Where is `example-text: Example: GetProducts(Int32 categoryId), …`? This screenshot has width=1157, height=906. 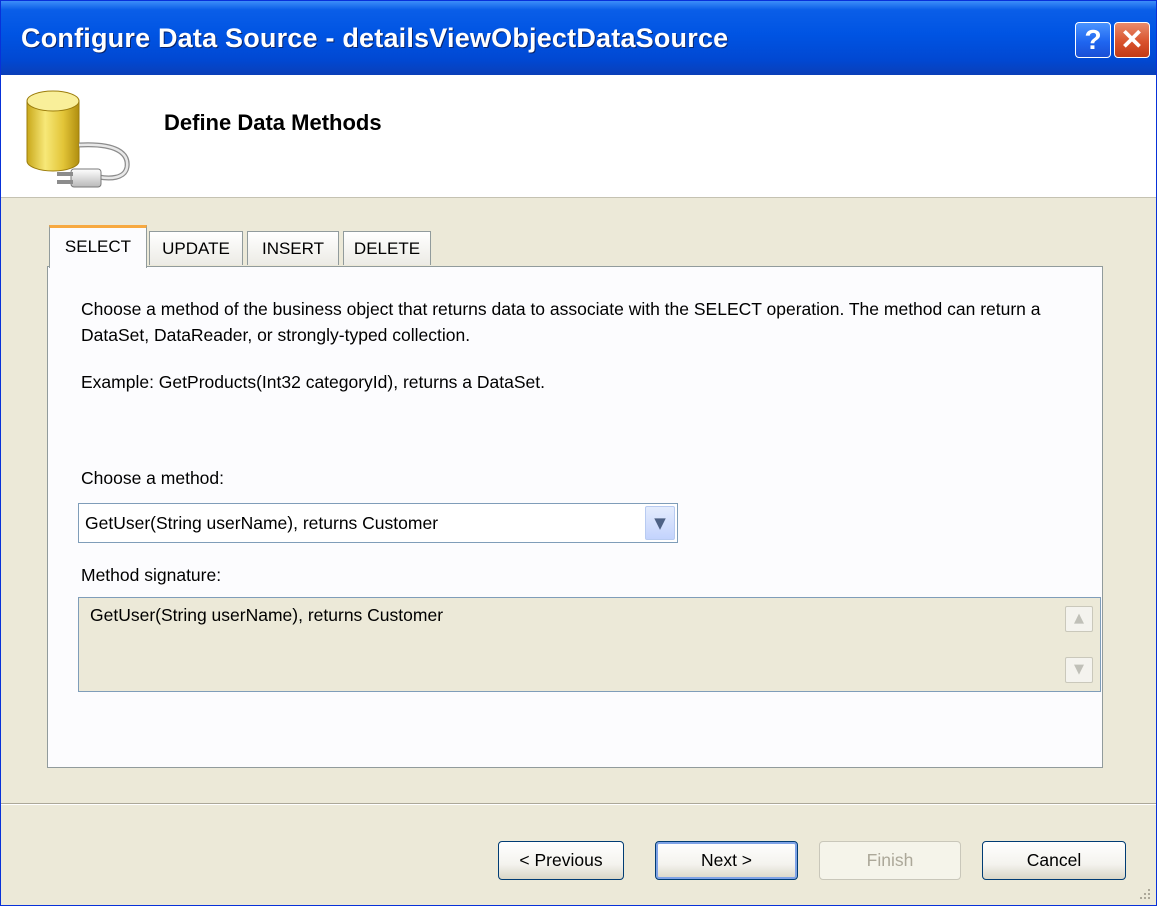 example-text: Example: GetProducts(Int32 categoryId), … is located at coordinates (313, 382).